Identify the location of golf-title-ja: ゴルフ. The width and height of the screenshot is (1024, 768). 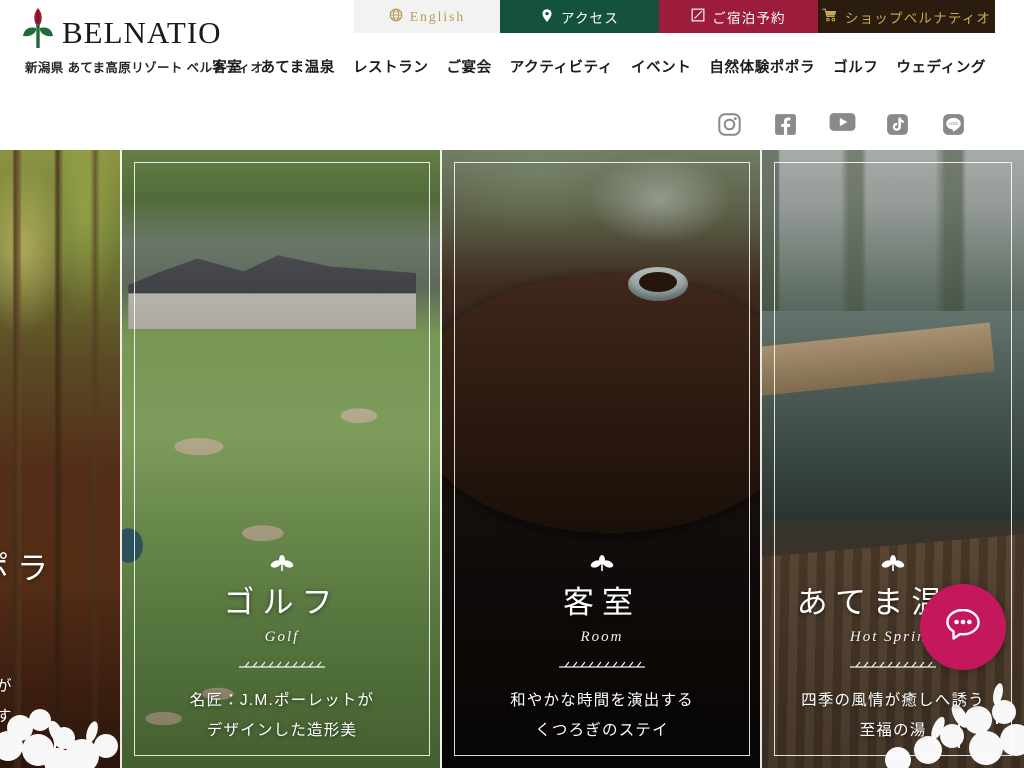
(282, 603).